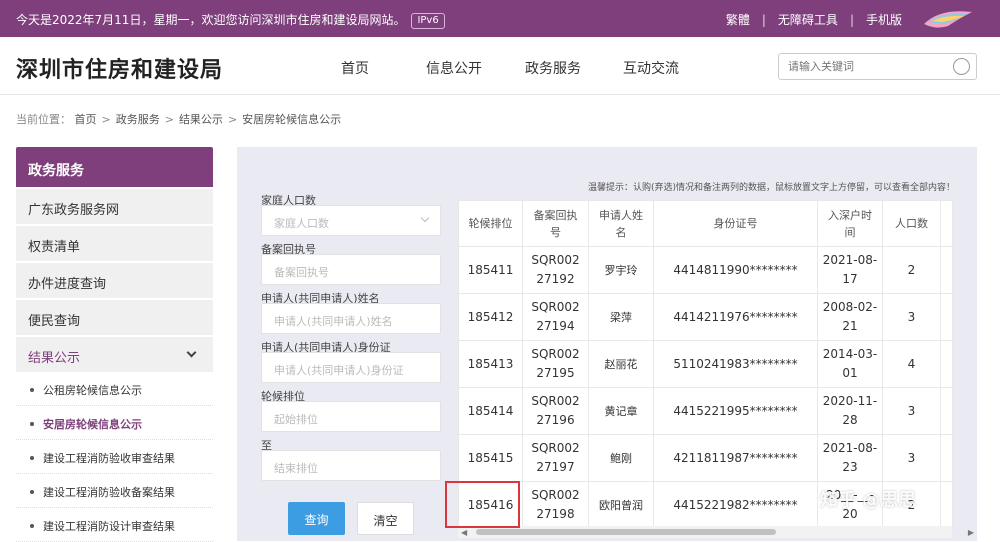 This screenshot has width=1000, height=542. I want to click on rank-label: 轮候排位, so click(283, 396).